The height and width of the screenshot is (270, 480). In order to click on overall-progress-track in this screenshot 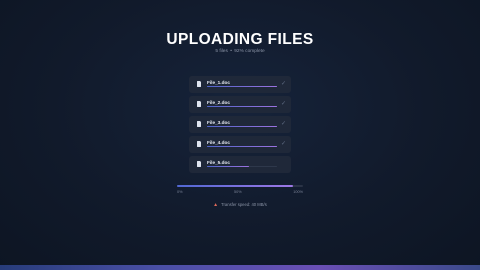, I will do `click(240, 186)`.